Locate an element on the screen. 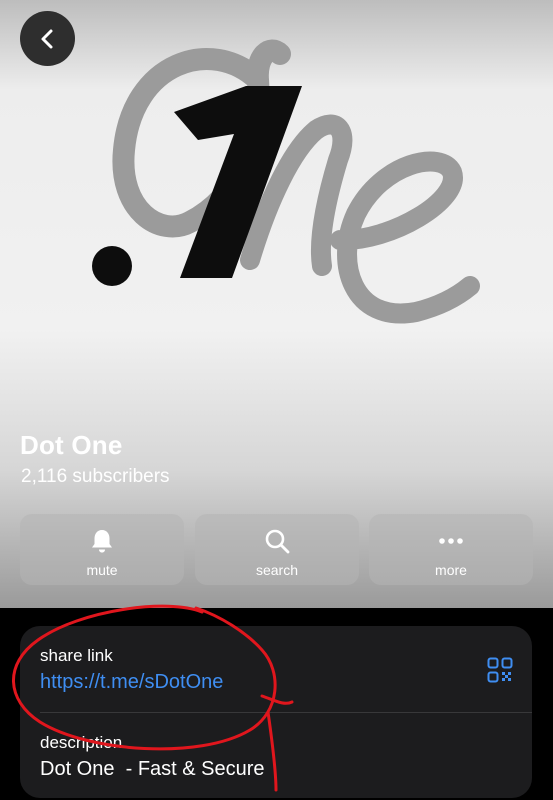 This screenshot has height=800, width=553. subscriber-count: 2,116 subscribers is located at coordinates (95, 476).